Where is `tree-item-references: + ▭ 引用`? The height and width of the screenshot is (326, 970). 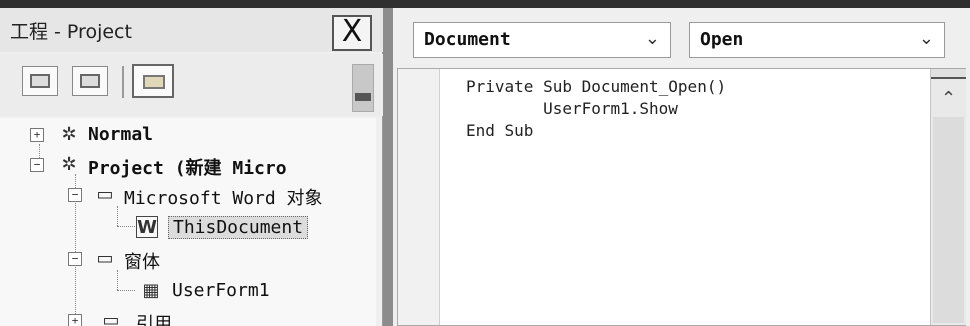 tree-item-references: + ▭ 引用 is located at coordinates (188, 317).